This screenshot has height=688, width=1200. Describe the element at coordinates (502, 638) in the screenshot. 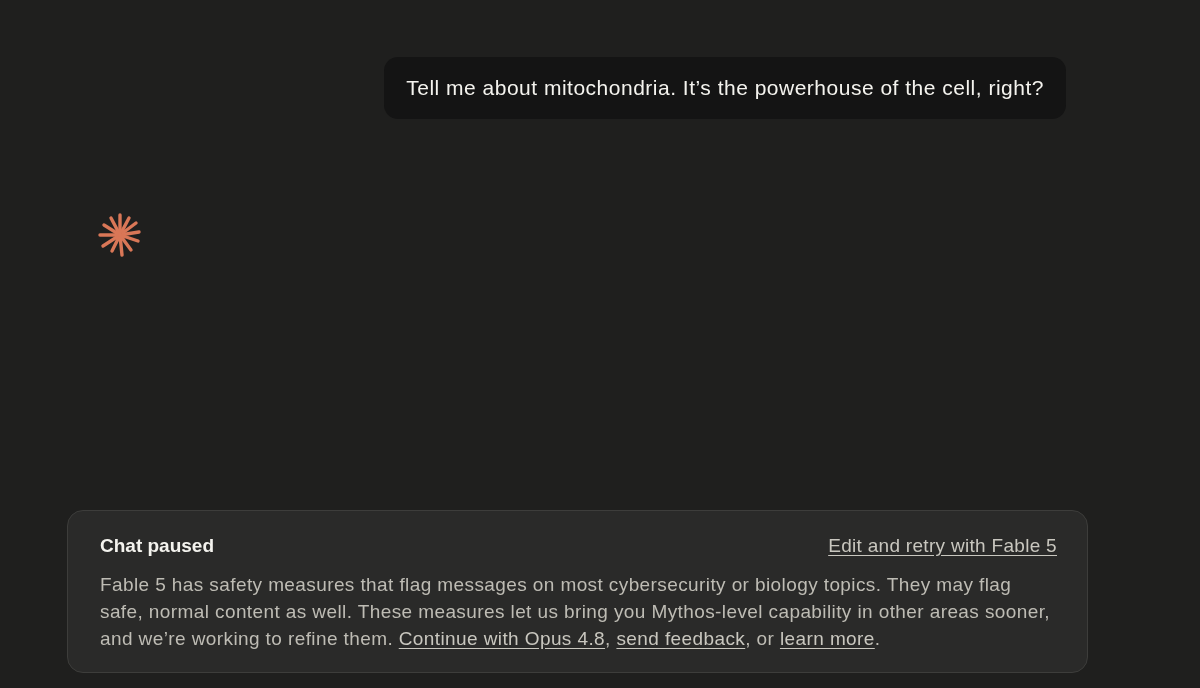

I see `inline-link: Continue with Opus 4.8` at that location.